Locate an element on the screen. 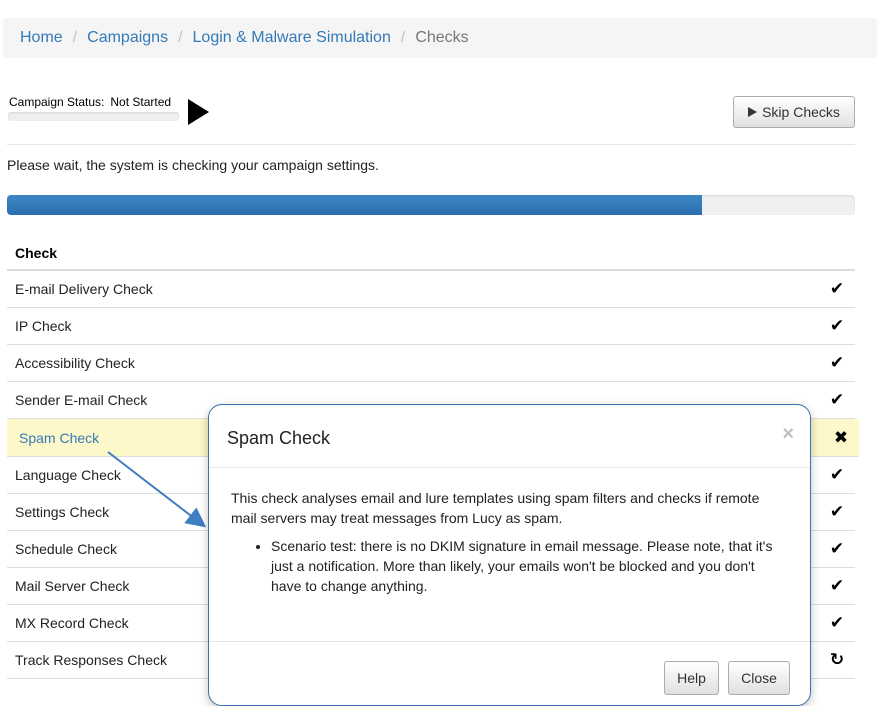 The height and width of the screenshot is (706, 881). campaign-status-progress is located at coordinates (93, 116).